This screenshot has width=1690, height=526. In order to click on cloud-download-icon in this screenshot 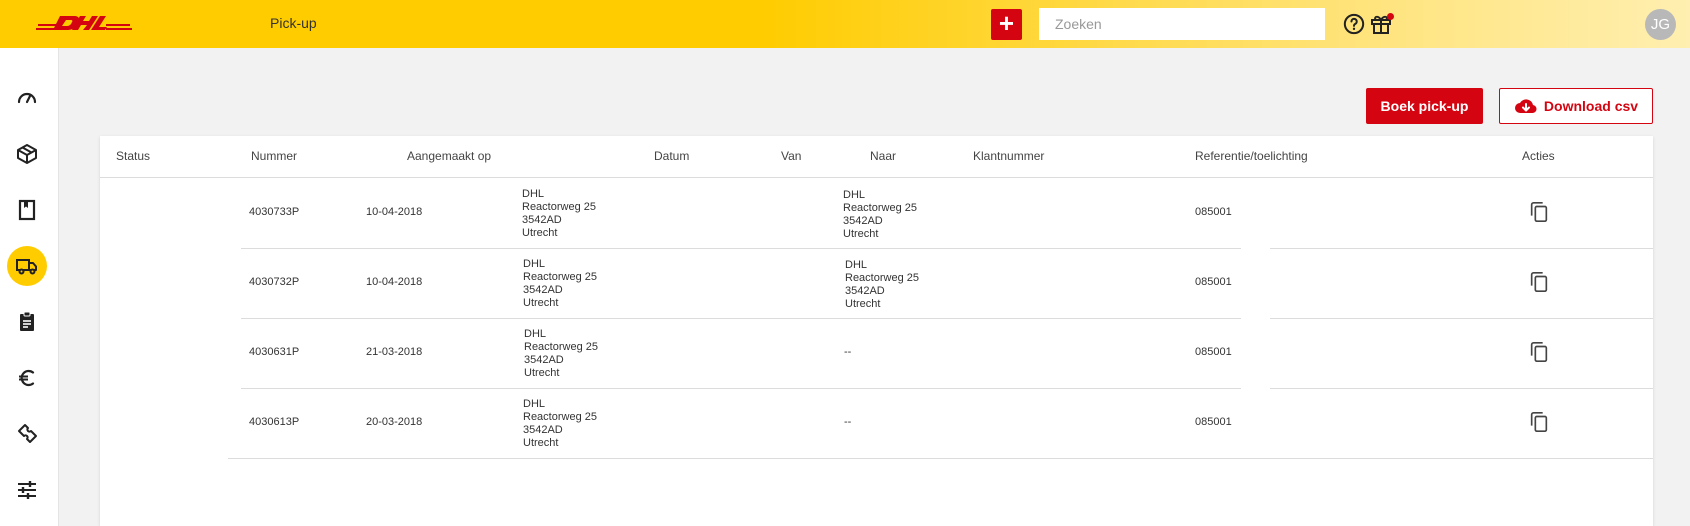, I will do `click(1525, 106)`.